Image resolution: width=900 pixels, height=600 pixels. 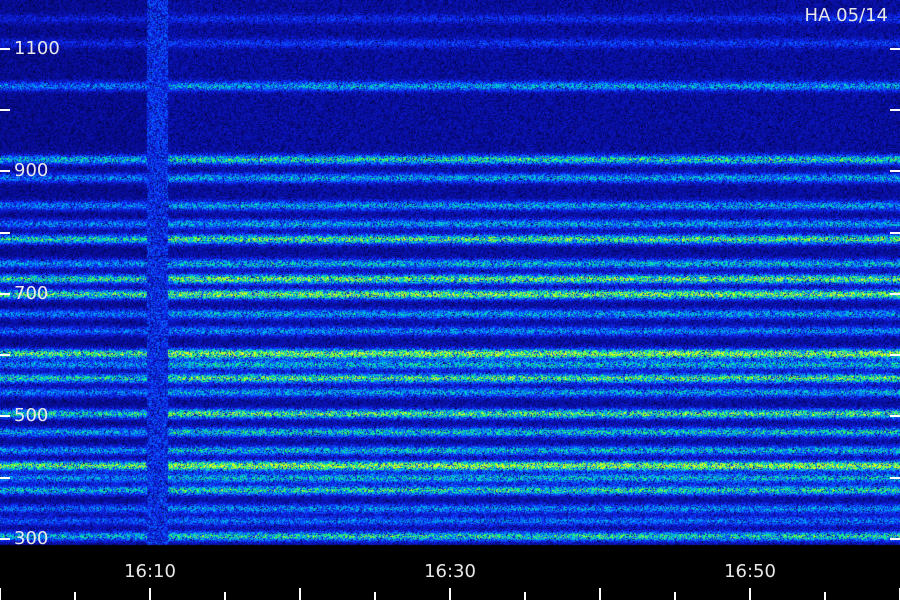 I want to click on chart-title: HA 05/14, so click(x=846, y=15).